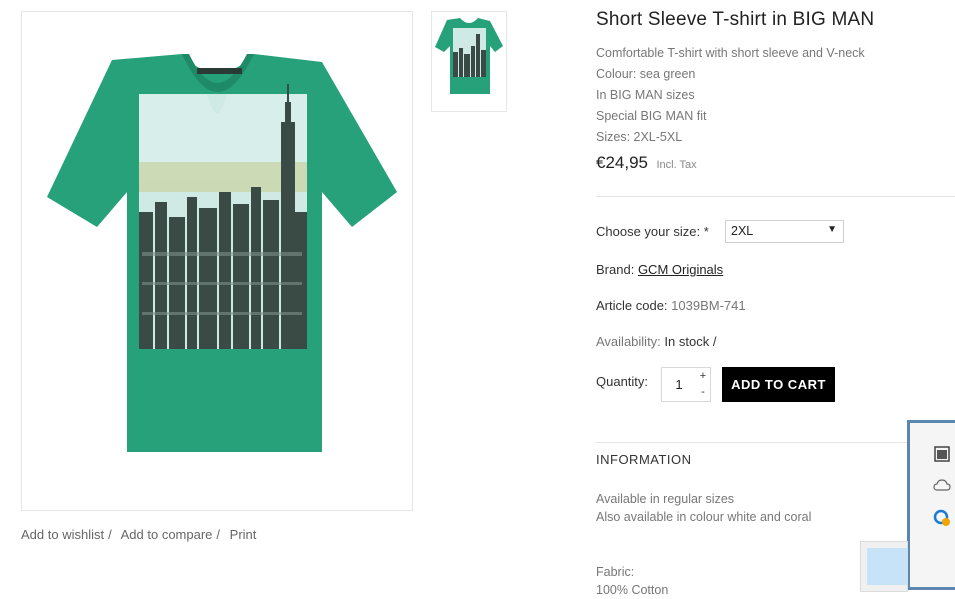  What do you see at coordinates (167, 534) in the screenshot?
I see `add-to-compare-link: Add to compare` at bounding box center [167, 534].